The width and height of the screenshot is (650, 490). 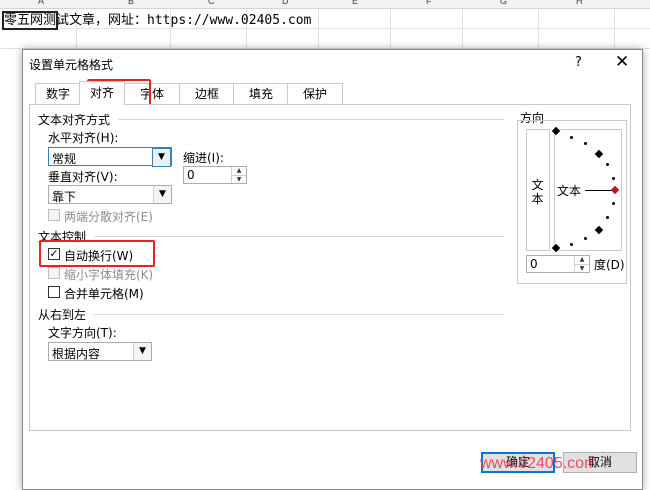 What do you see at coordinates (76, 354) in the screenshot?
I see `text-direction-value: 根据内容` at bounding box center [76, 354].